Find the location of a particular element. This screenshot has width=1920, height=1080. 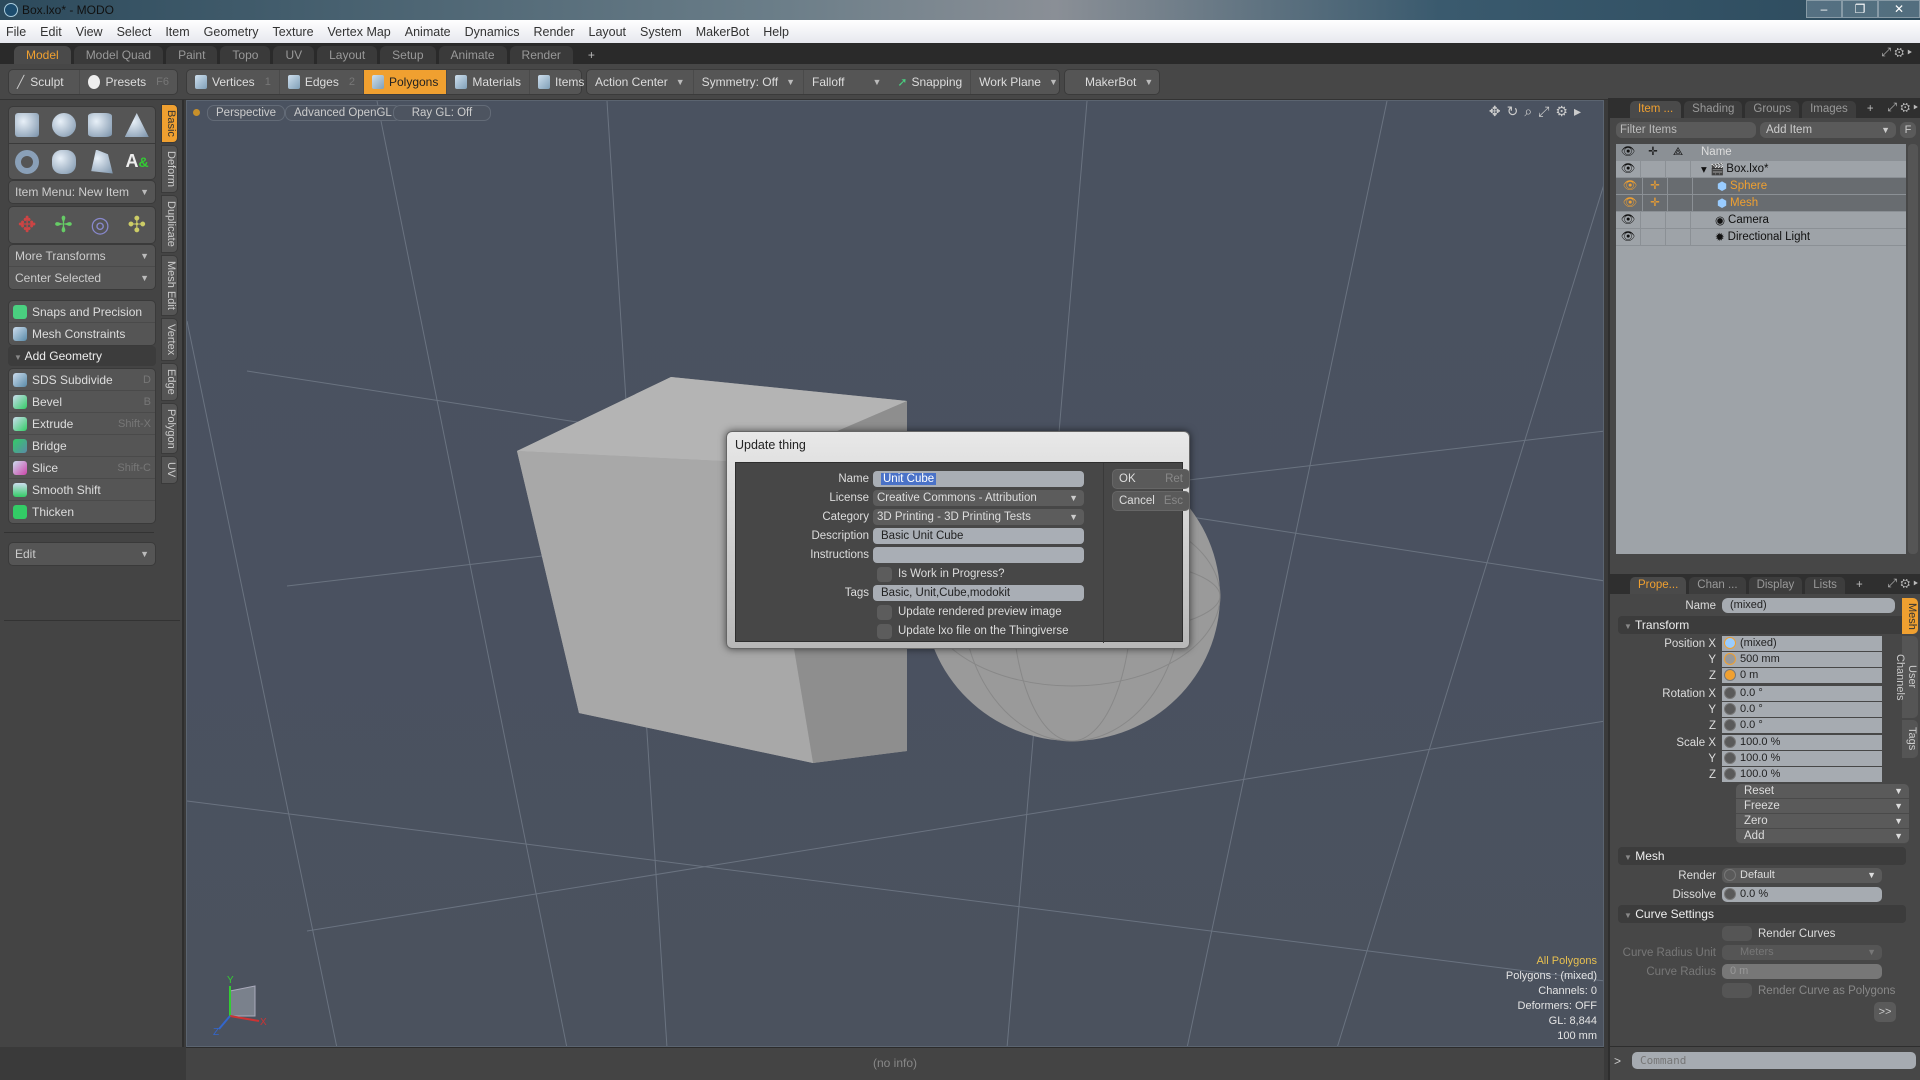

layout-tab-paint: Paint is located at coordinates (192, 55).